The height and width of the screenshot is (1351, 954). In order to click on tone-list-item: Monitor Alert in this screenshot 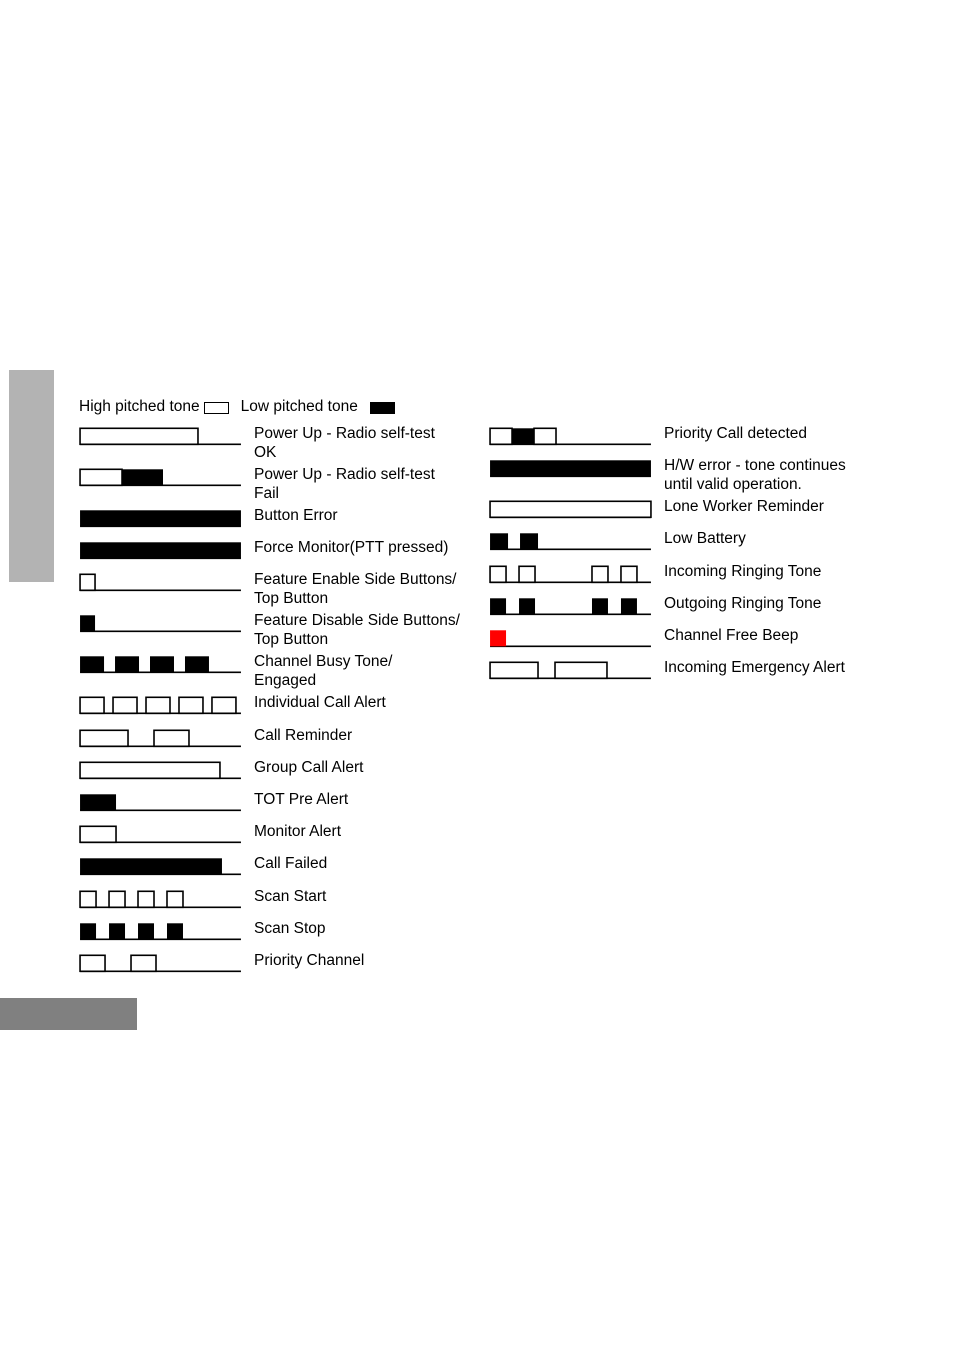, I will do `click(274, 834)`.